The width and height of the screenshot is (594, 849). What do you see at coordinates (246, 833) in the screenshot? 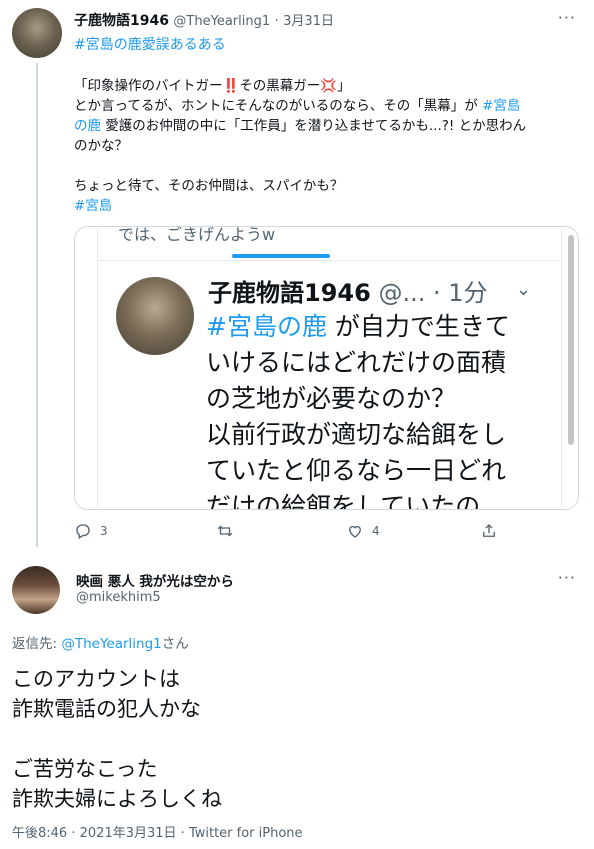
I see `tweet-source: Twitter for iPhone` at bounding box center [246, 833].